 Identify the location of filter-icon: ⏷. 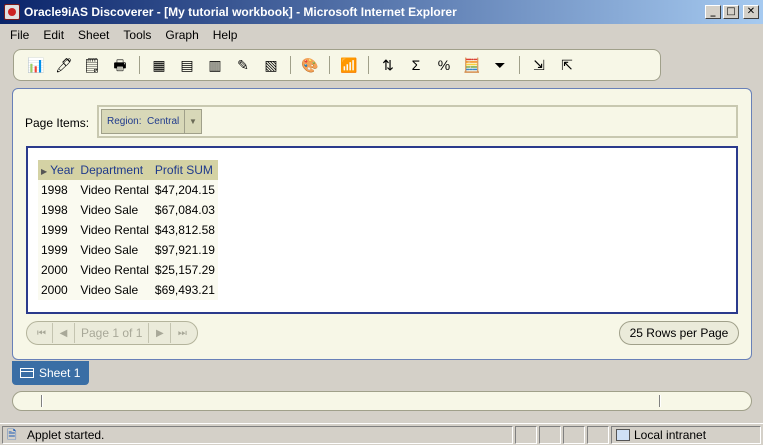
(500, 65).